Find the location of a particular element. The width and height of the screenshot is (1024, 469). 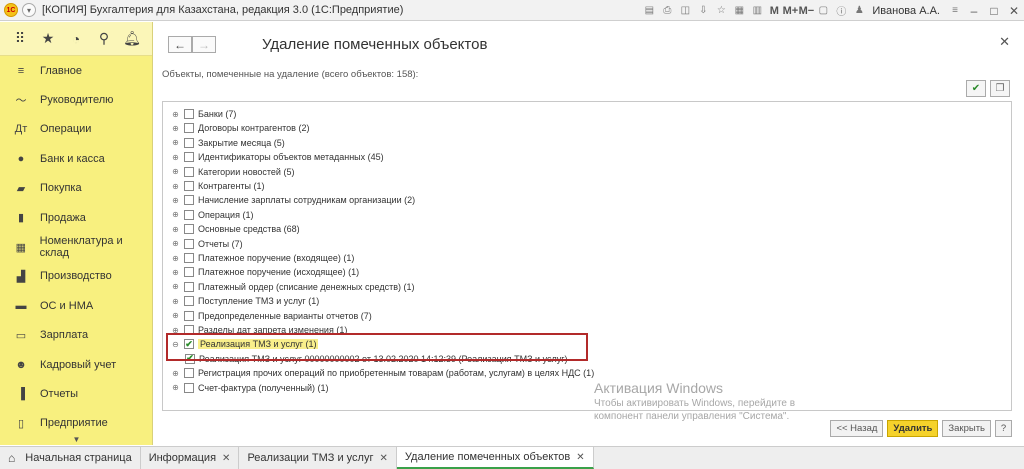

notifications-bell-icon: 🔔︎ is located at coordinates (132, 39).